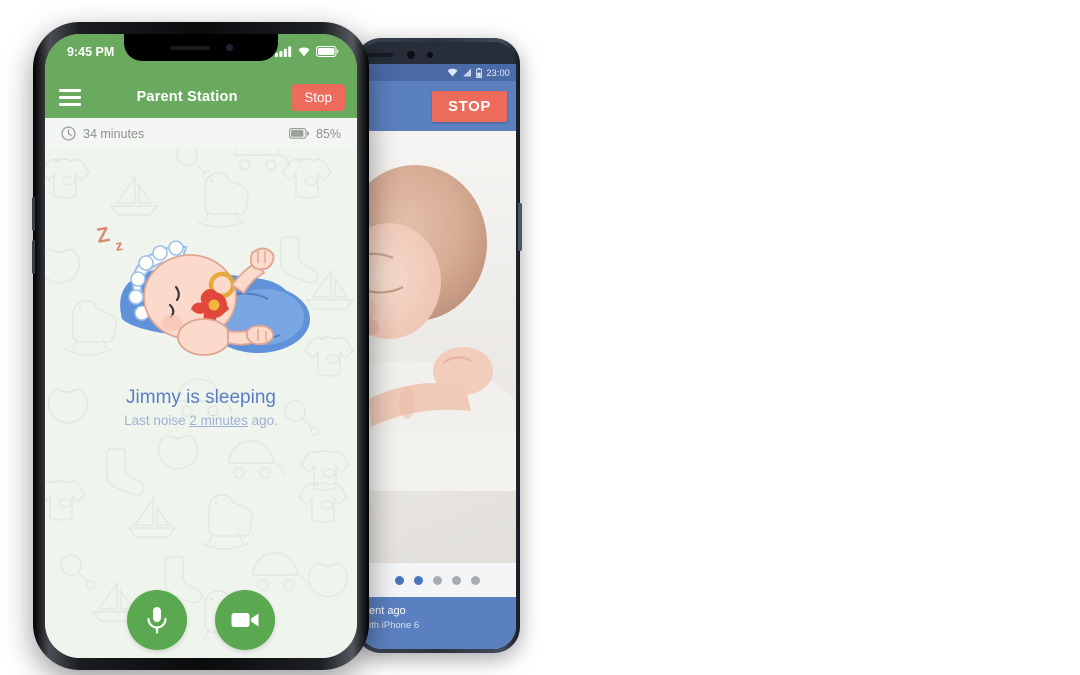 The width and height of the screenshot is (1080, 675). Describe the element at coordinates (437, 311) in the screenshot. I see `sleeping-baby-photo-render` at that location.